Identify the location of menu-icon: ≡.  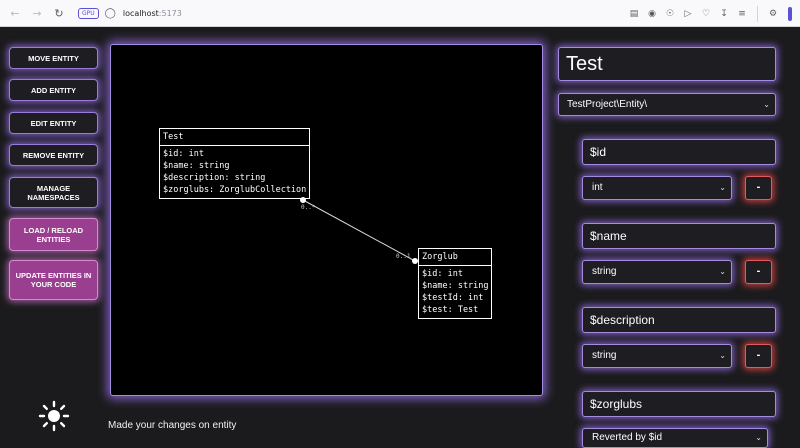
(742, 14).